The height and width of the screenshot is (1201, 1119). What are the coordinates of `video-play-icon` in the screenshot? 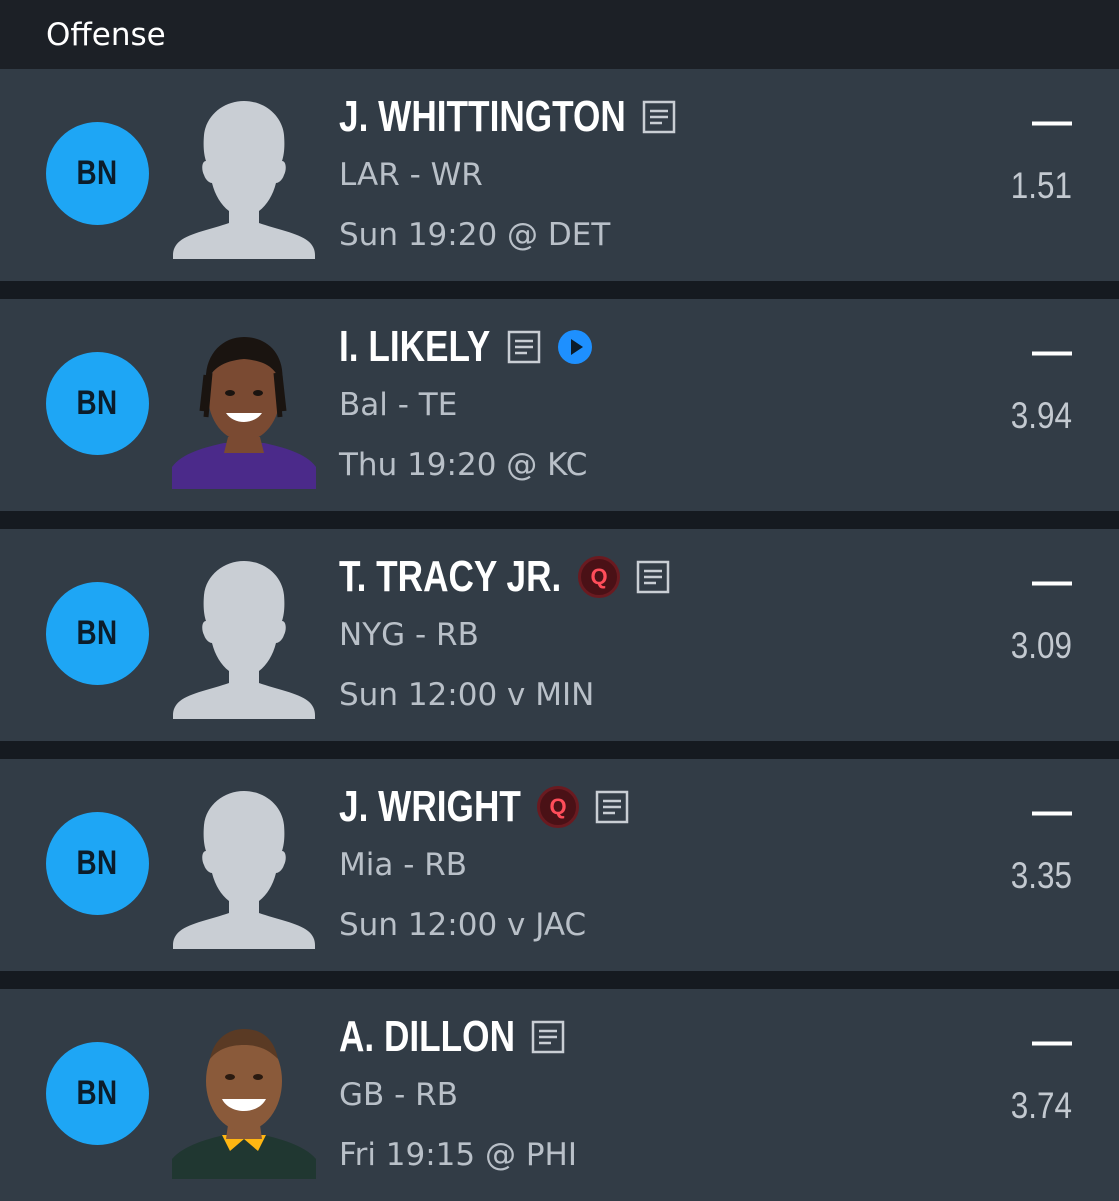 It's located at (575, 347).